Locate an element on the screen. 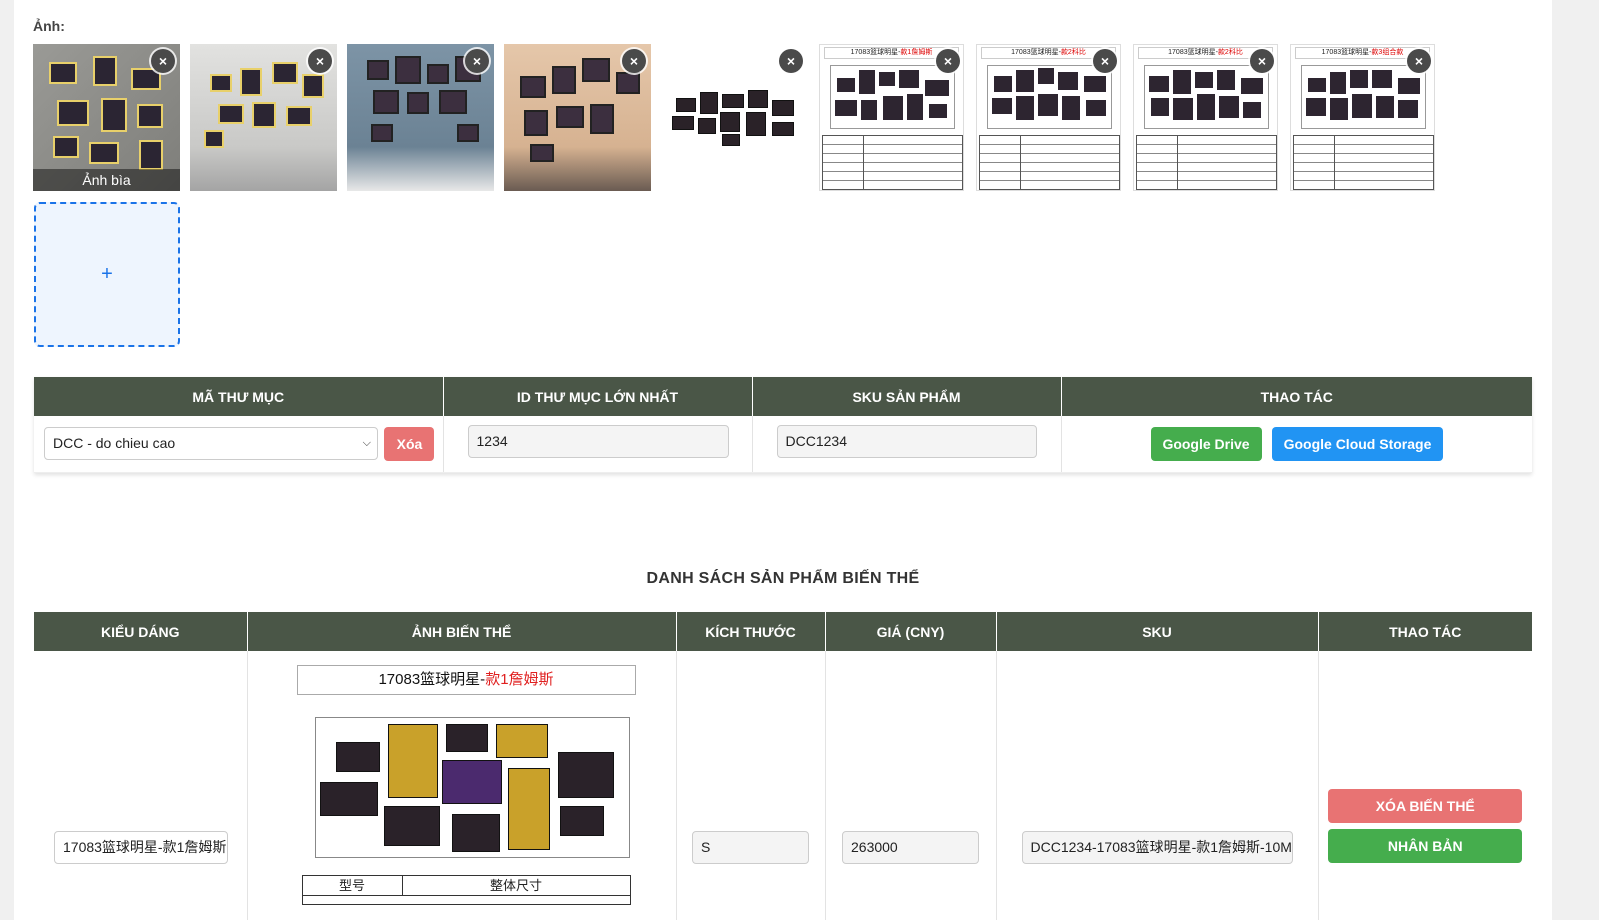 This screenshot has height=920, width=1599. variant-image: 17083篮球明星-款1詹姆斯 型号 整体尺寸 is located at coordinates (464, 778).